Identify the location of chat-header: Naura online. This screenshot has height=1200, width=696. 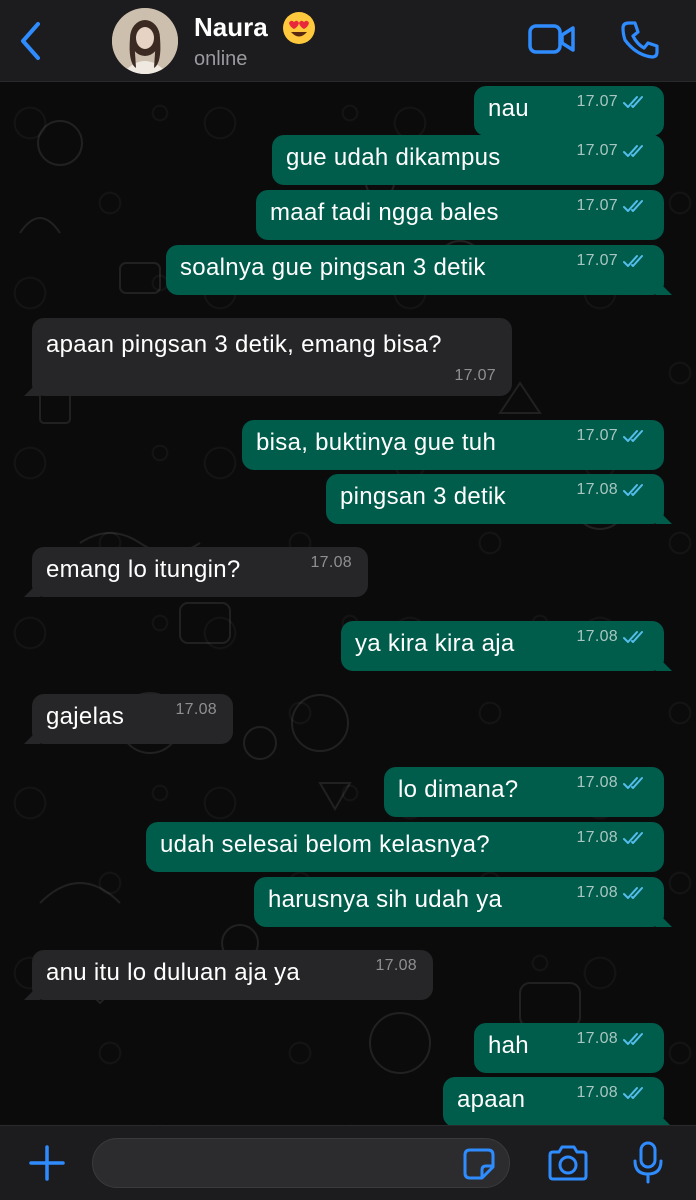
(348, 41).